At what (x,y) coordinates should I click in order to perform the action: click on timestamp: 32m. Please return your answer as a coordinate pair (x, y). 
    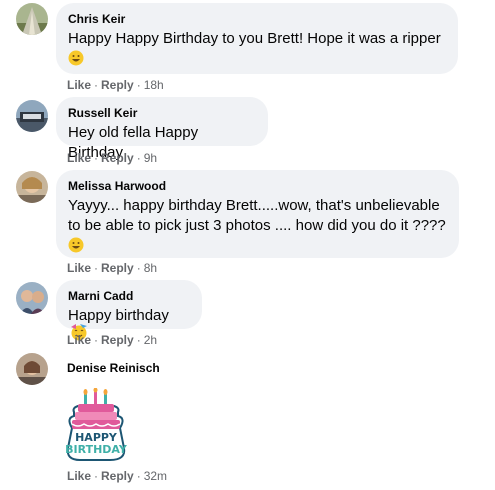
    Looking at the image, I should click on (155, 476).